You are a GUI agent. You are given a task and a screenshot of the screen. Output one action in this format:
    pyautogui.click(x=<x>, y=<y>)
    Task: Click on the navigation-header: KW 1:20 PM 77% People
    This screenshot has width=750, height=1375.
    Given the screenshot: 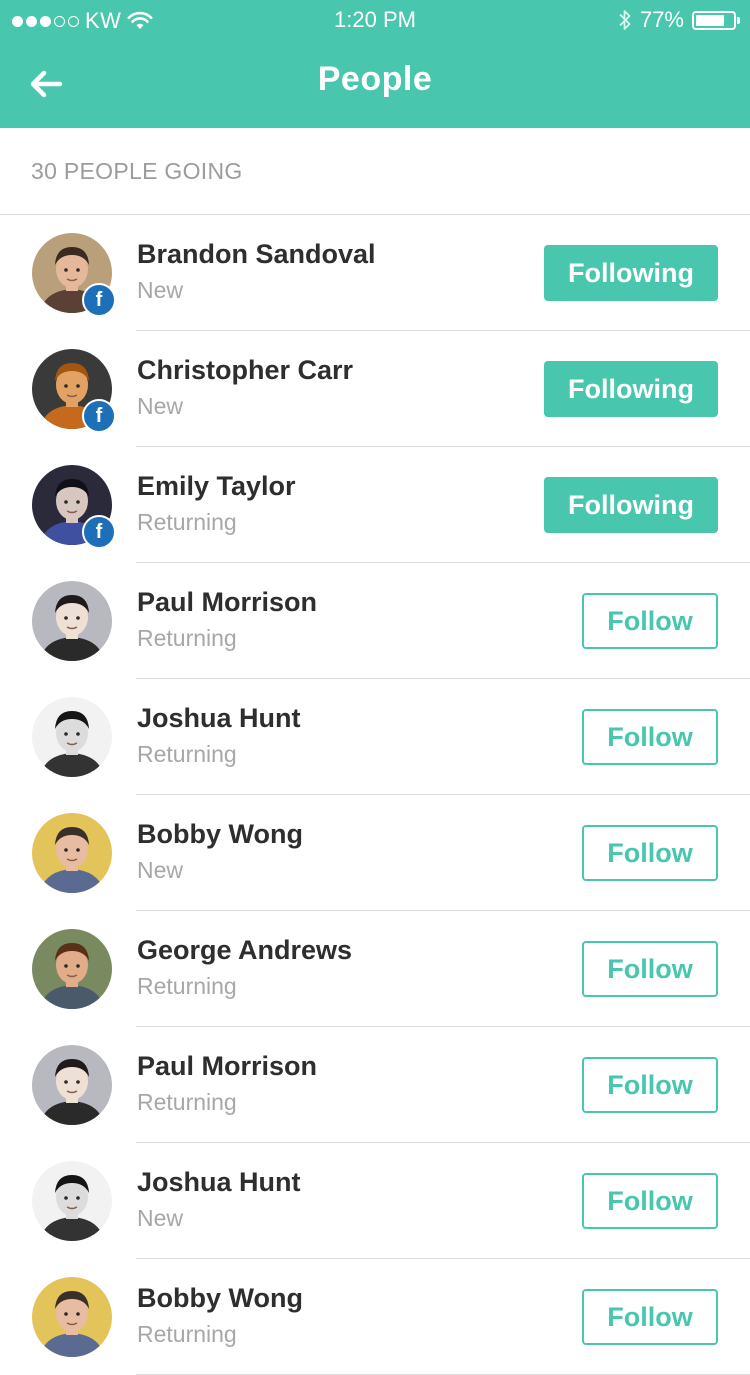 What is the action you would take?
    pyautogui.click(x=375, y=64)
    